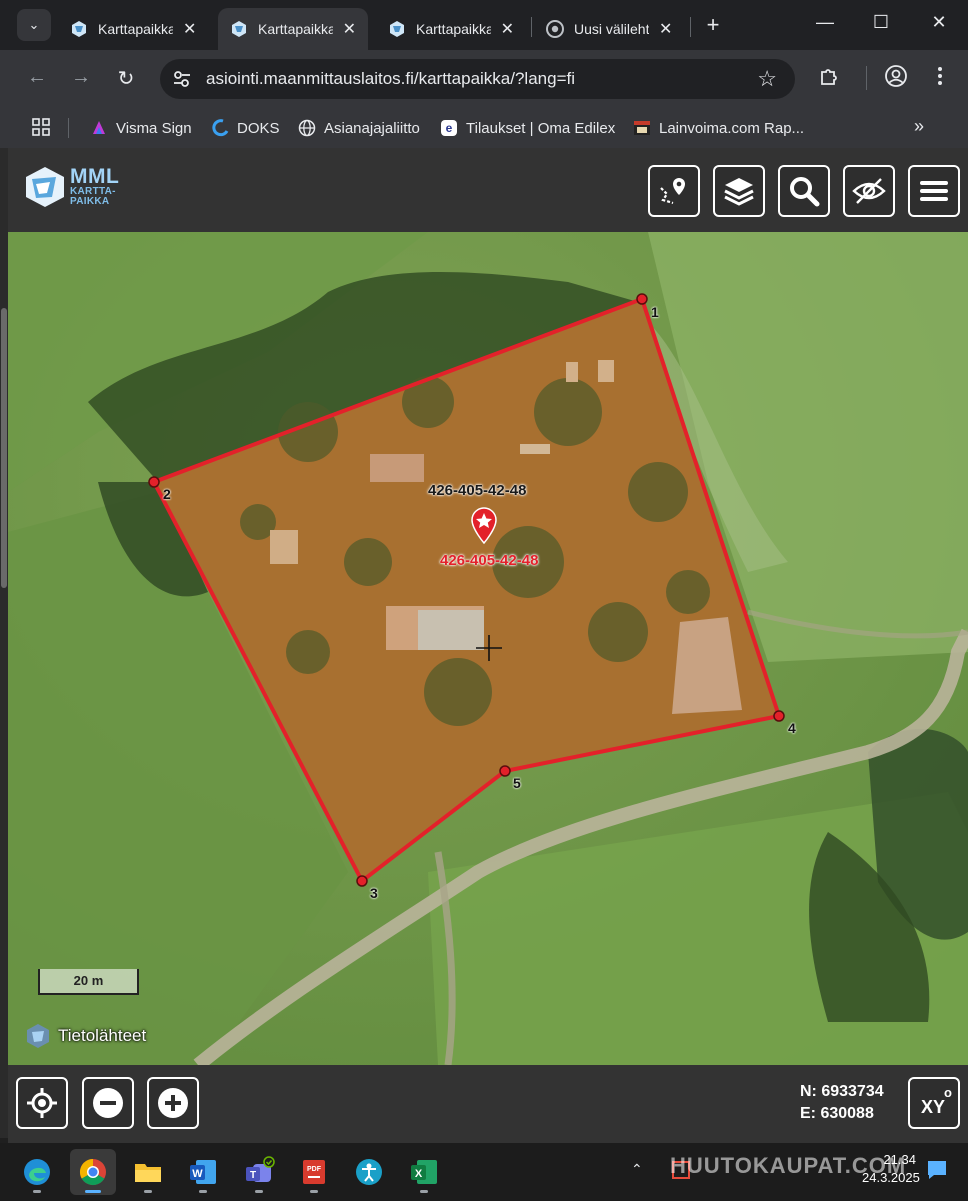 This screenshot has height=1201, width=968. Describe the element at coordinates (842, 1103) in the screenshot. I see `coordinate-readout: N: 6933734 E: 630088` at that location.